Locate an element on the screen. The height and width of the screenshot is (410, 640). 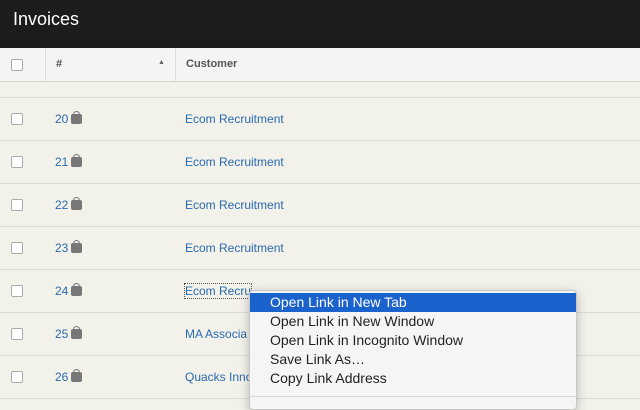
invoice-number-link: 23 is located at coordinates (69, 247).